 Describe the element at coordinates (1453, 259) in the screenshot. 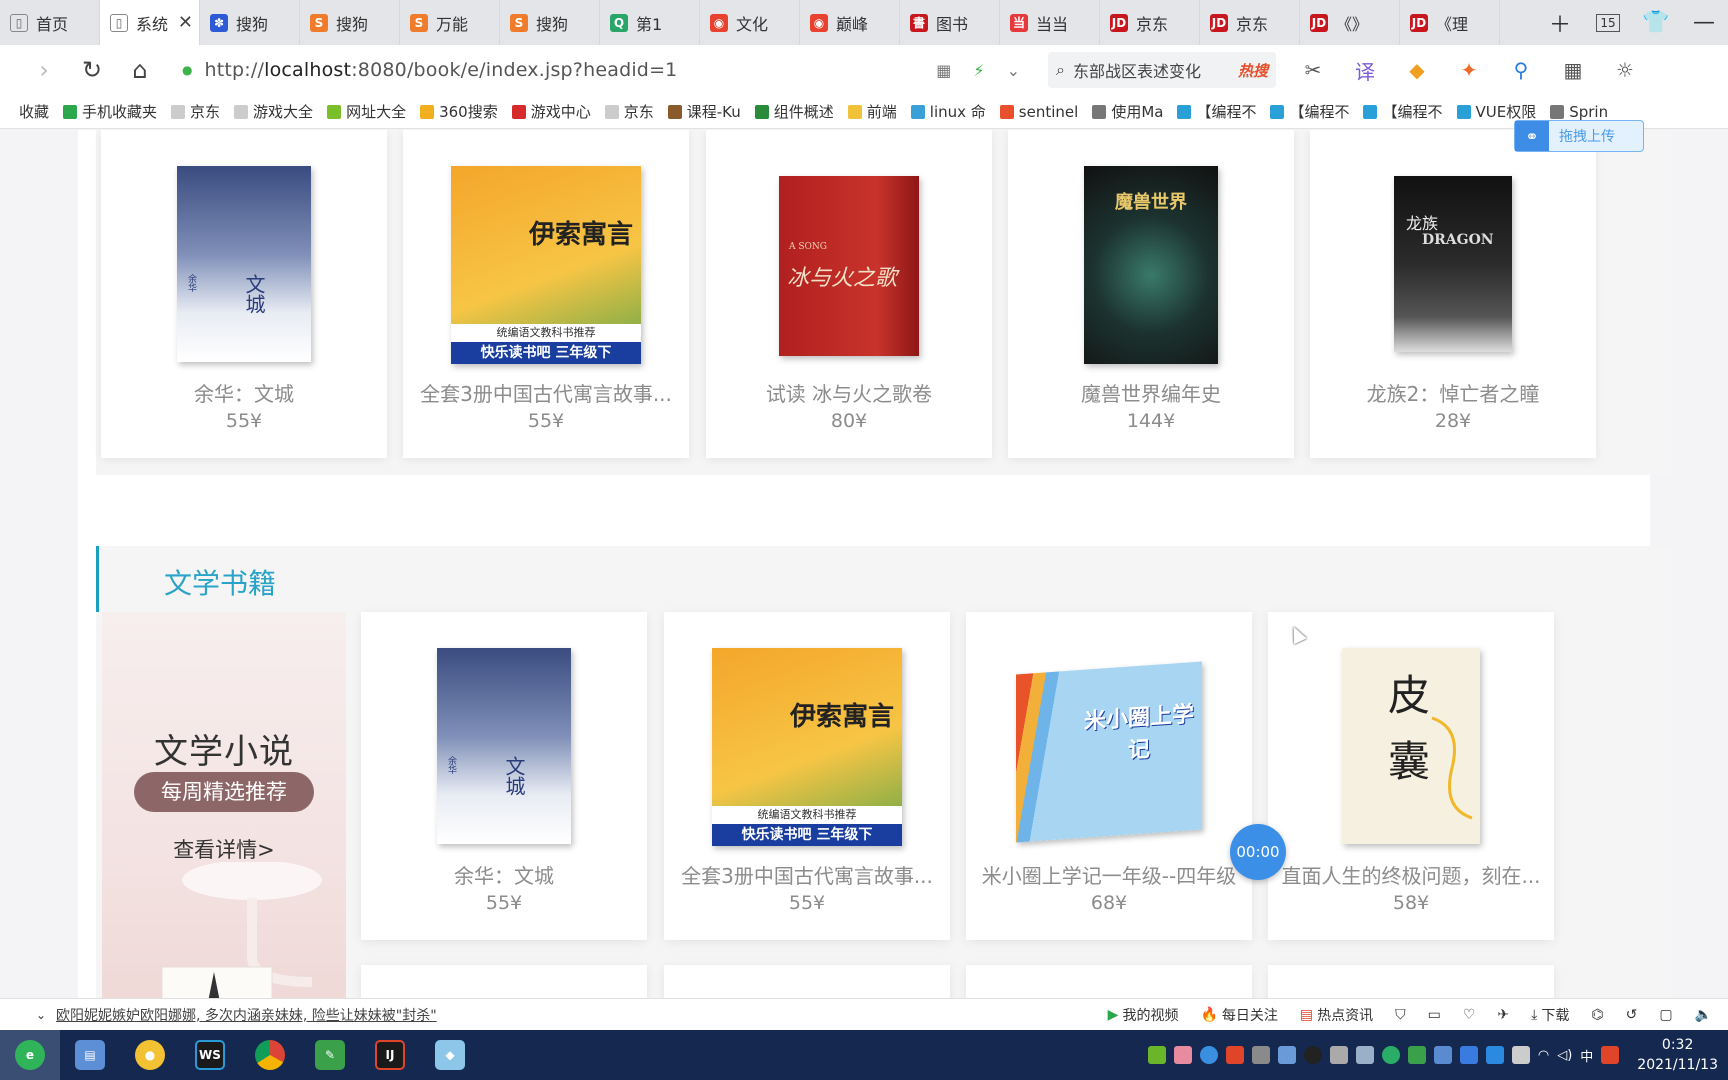

I see `book-cover: 龙族 DRAGON` at that location.